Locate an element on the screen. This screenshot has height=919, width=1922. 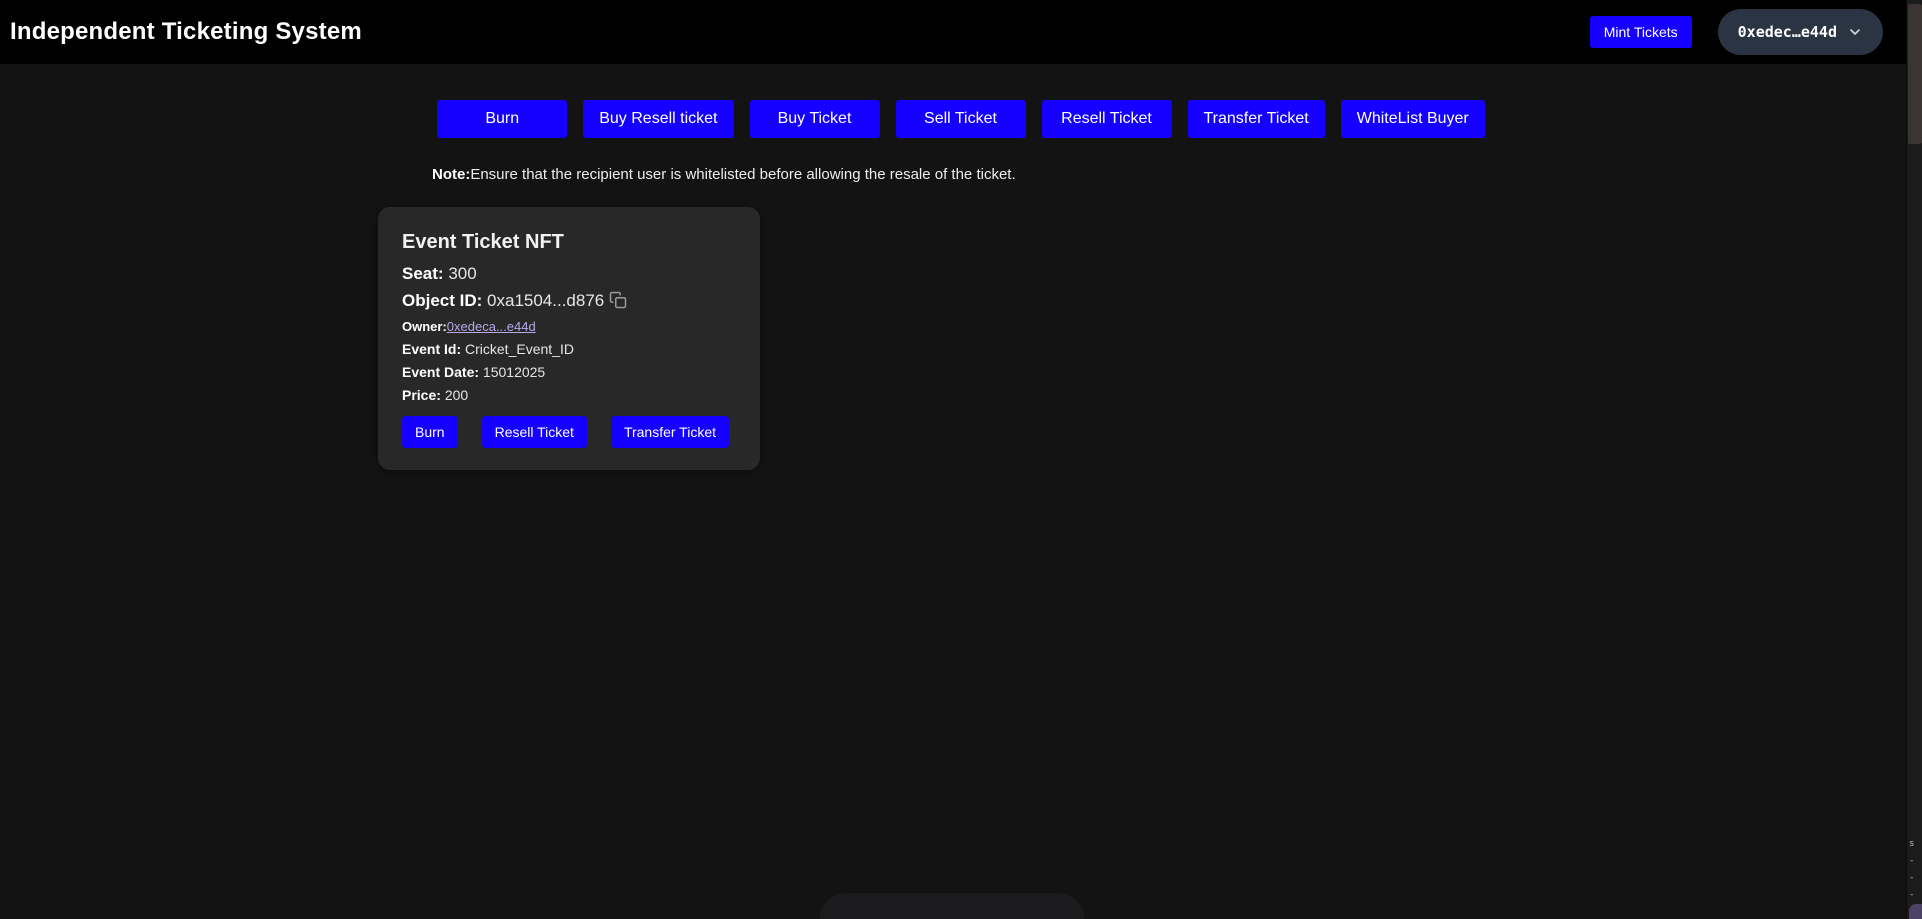
event-id-label: Event Id: is located at coordinates (432, 349).